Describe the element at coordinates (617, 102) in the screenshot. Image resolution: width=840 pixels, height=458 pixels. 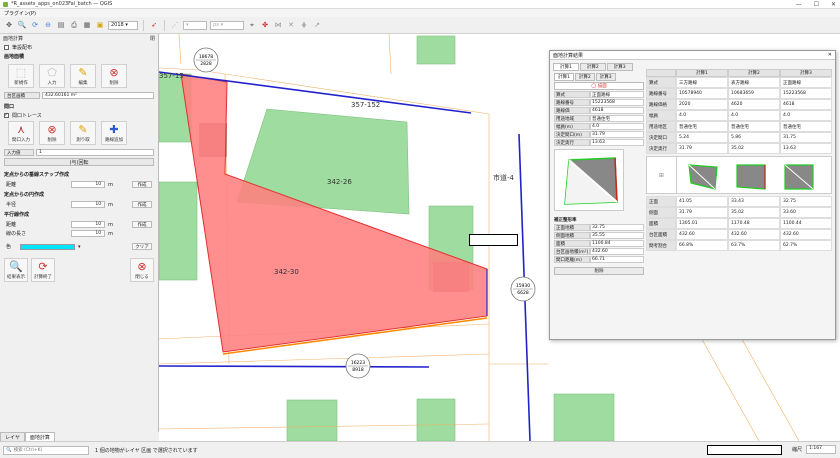
I see `form-value: 15223568` at that location.